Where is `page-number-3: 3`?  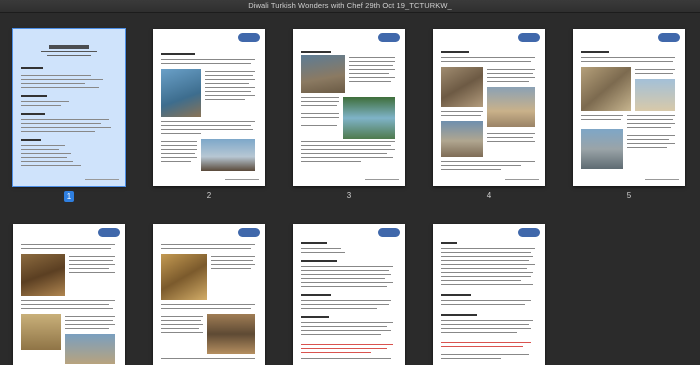 page-number-3: 3 is located at coordinates (349, 195).